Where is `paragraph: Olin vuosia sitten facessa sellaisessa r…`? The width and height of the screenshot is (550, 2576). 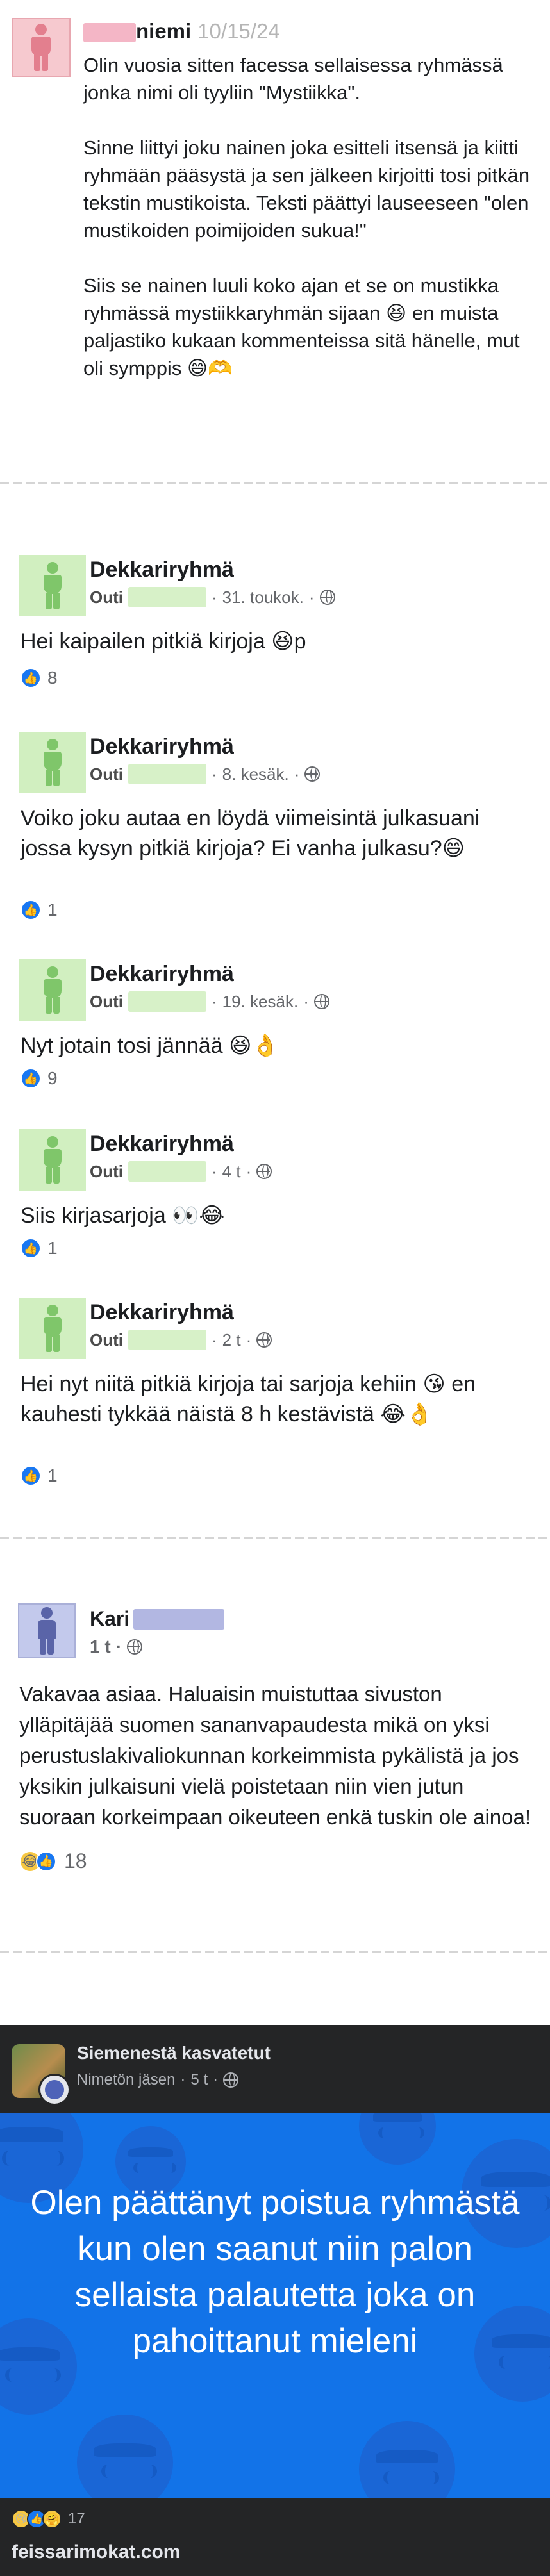
paragraph: Olin vuosia sitten facessa sellaisessa r… is located at coordinates (293, 79).